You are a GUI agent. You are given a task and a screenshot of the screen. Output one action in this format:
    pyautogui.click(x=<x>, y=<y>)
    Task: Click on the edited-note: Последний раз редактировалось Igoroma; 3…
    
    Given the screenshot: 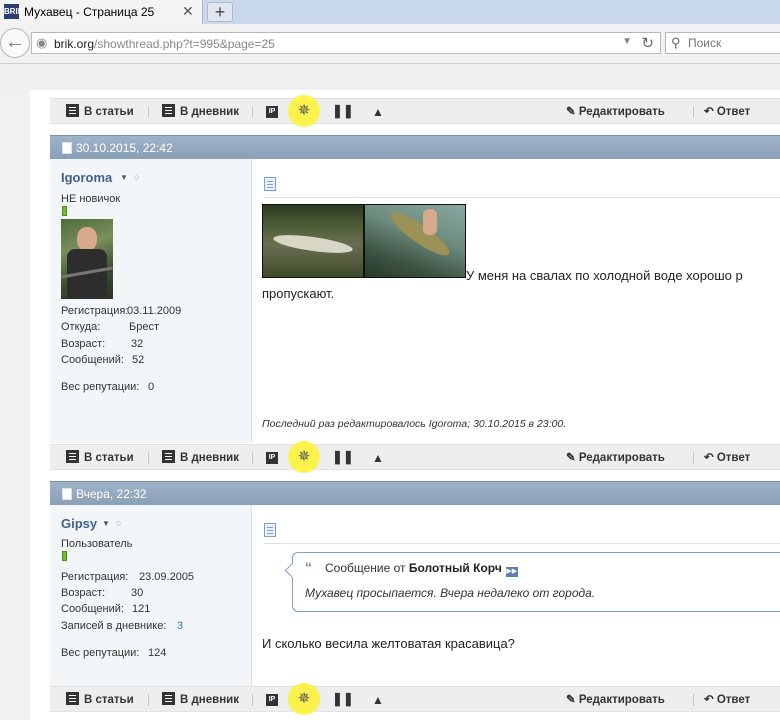 What is the action you would take?
    pyautogui.click(x=414, y=424)
    